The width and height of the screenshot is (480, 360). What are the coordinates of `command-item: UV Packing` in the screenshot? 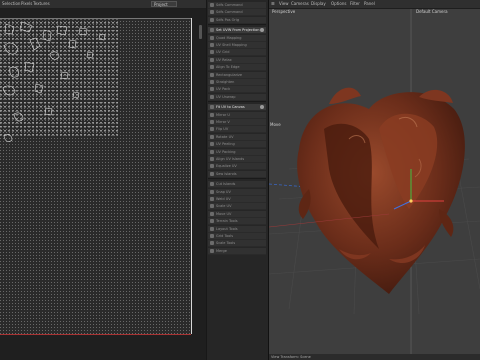 It's located at (237, 152).